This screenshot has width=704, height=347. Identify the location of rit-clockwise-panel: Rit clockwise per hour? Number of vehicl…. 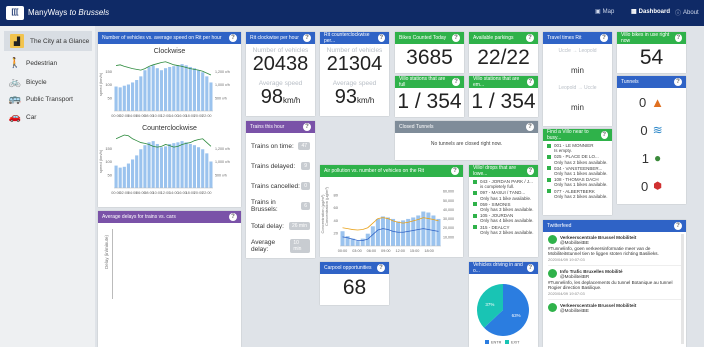
(280, 74).